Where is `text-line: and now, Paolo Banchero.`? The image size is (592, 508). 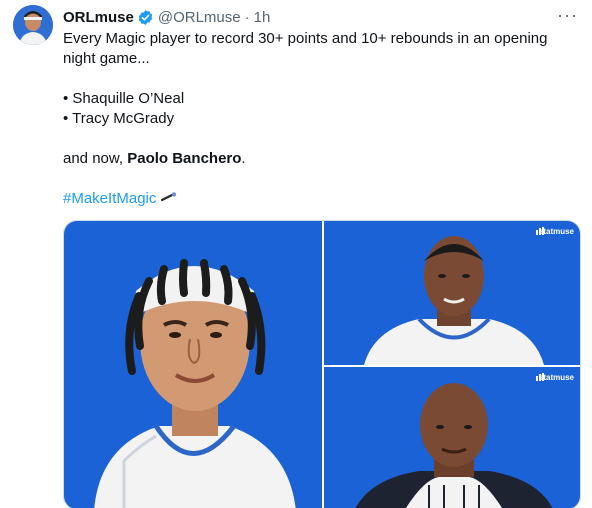 text-line: and now, Paolo Banchero. is located at coordinates (323, 159).